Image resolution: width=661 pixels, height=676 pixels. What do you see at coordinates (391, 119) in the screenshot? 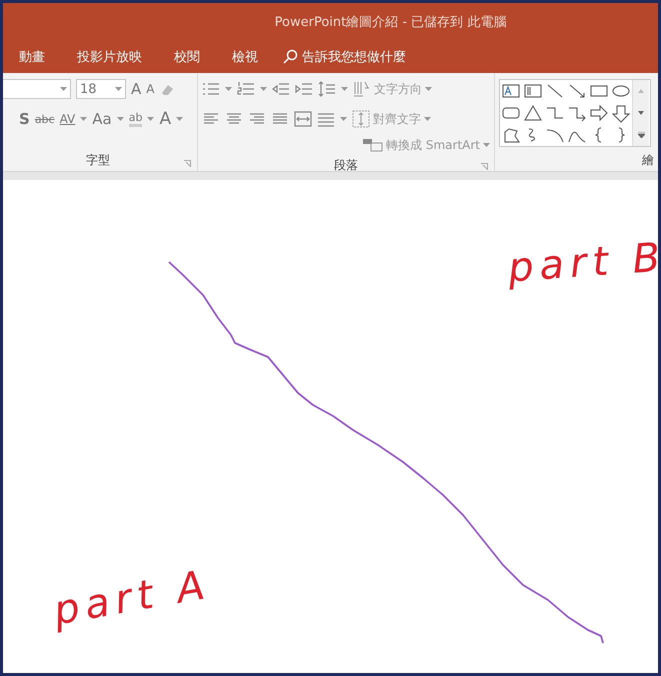
I see `align-text-button: 對齊文字` at bounding box center [391, 119].